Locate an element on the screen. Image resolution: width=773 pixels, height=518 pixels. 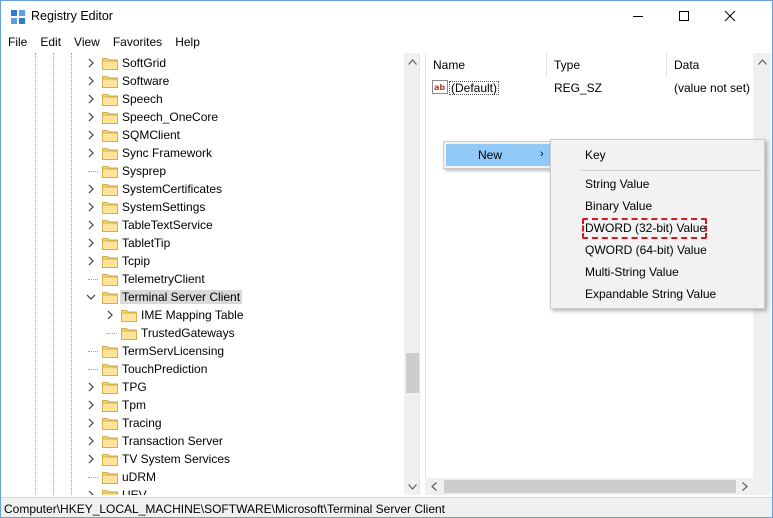
tree-item: Speech_OneCore is located at coordinates (202, 117).